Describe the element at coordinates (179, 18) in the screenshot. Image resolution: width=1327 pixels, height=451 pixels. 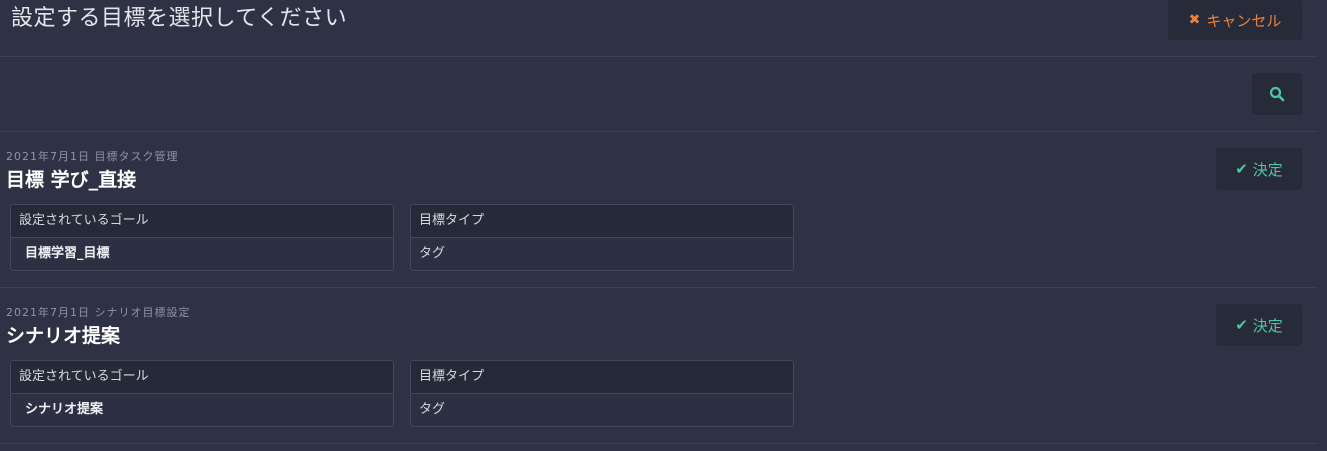
I see `page-title: 設定する目標を選択してください` at that location.